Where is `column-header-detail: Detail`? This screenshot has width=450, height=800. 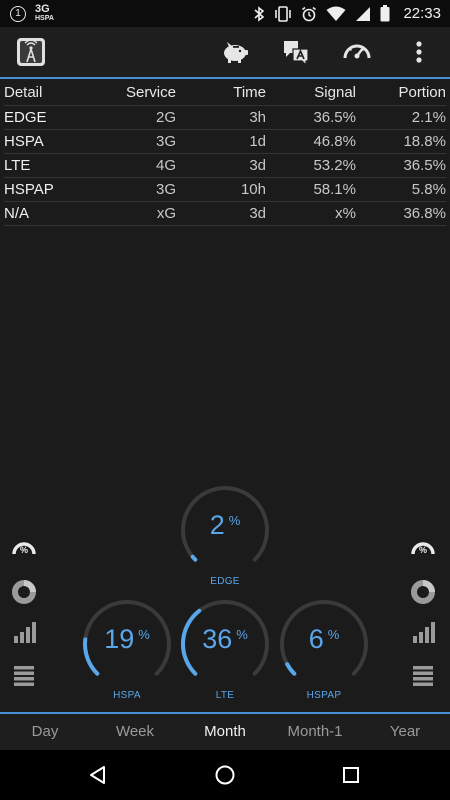 column-header-detail: Detail is located at coordinates (54, 92).